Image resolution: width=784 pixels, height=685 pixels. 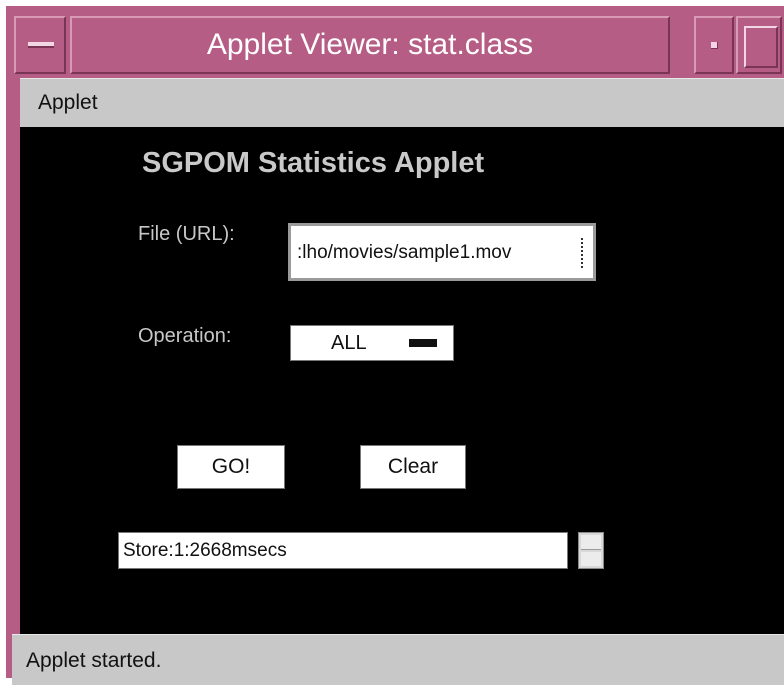 I want to click on result-scrollbar, so click(x=591, y=550).